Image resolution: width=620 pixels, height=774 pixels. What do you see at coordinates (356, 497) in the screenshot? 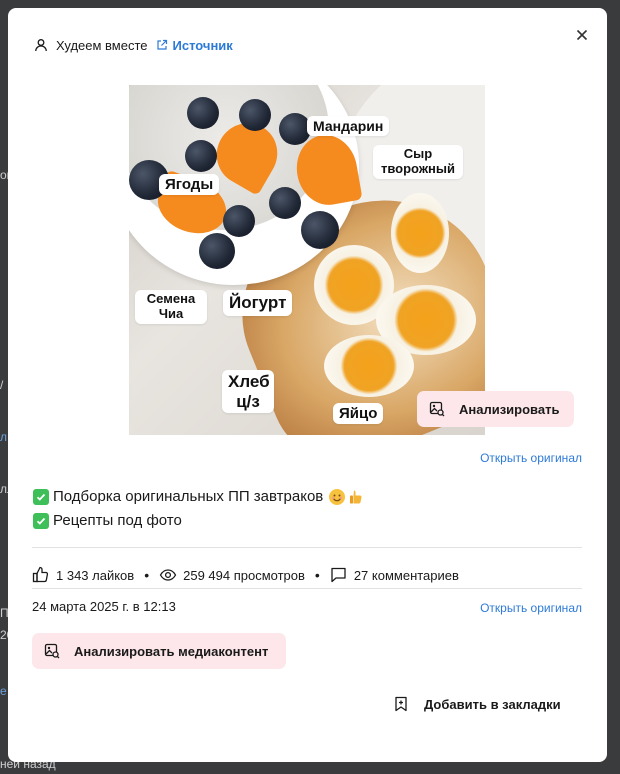
I see `thumbs-up-emoji-icon` at bounding box center [356, 497].